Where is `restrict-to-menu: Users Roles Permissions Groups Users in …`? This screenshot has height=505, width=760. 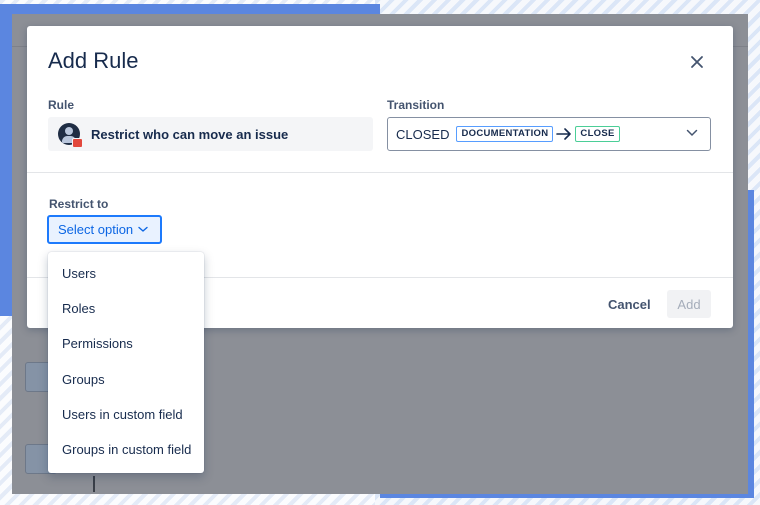
restrict-to-menu: Users Roles Permissions Groups Users in … is located at coordinates (126, 362).